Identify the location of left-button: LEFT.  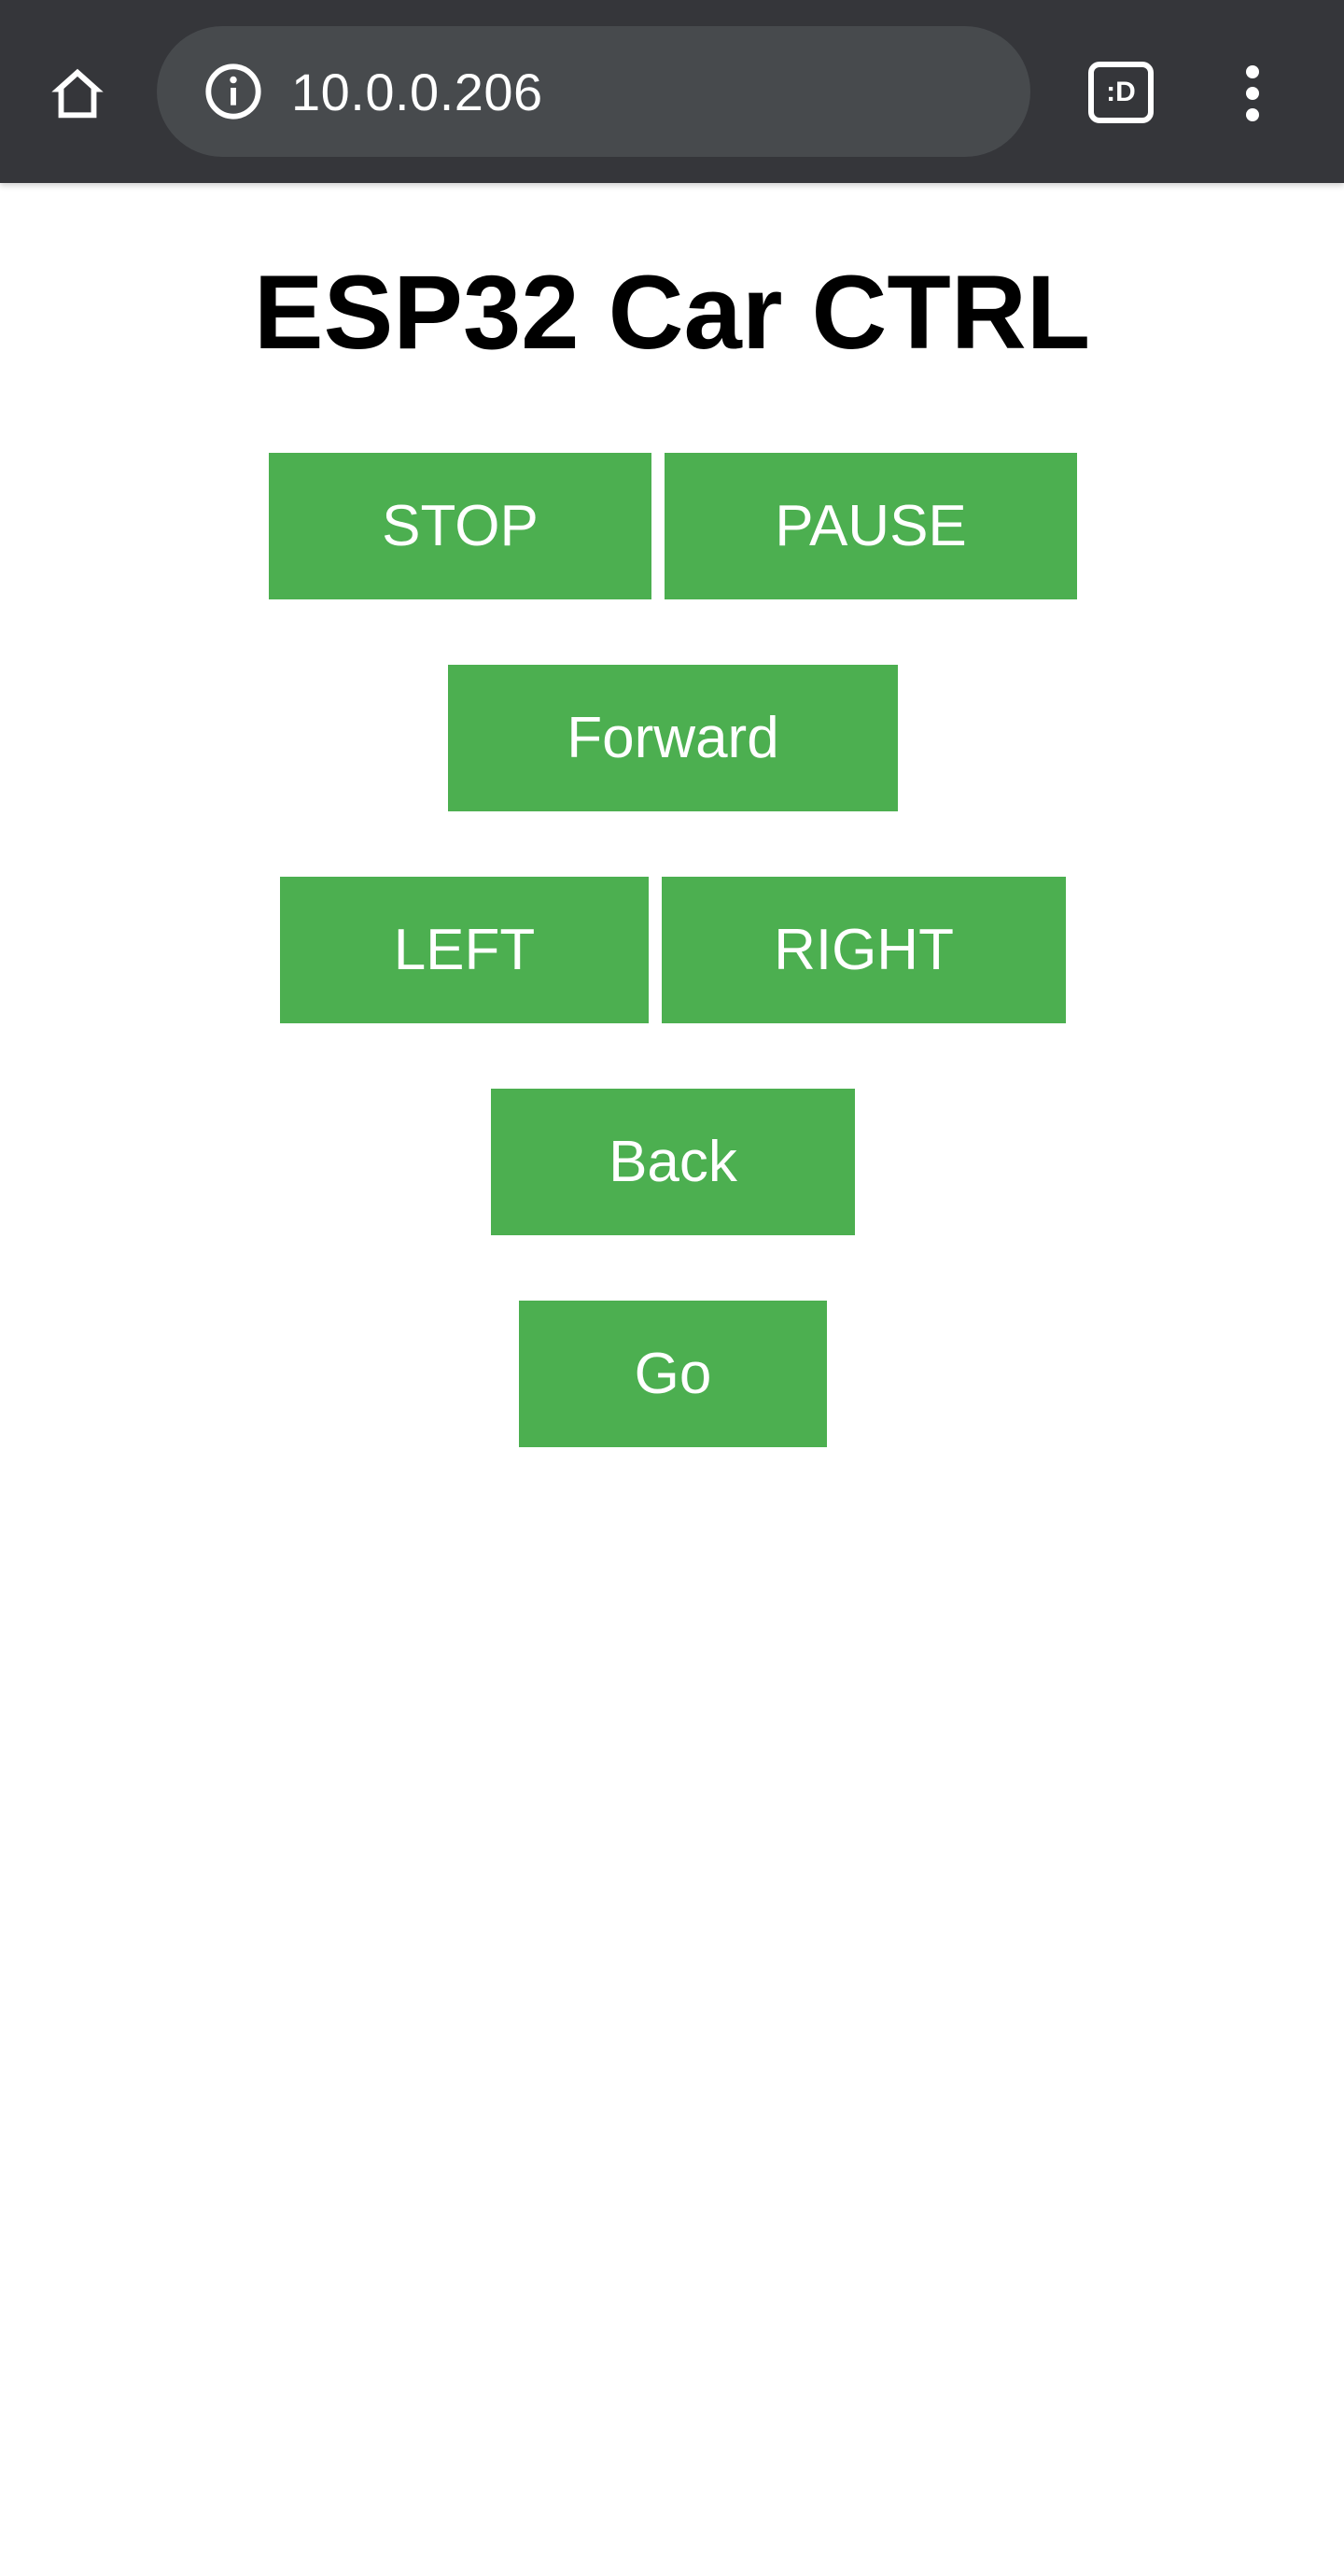
(464, 950).